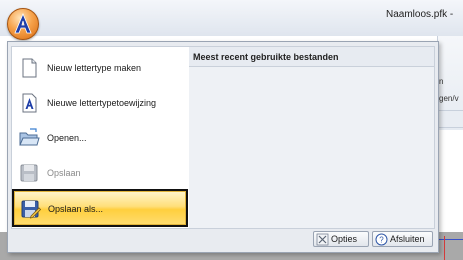 The width and height of the screenshot is (463, 260). Describe the element at coordinates (450, 119) in the screenshot. I see `ribbon-tab-strip` at that location.